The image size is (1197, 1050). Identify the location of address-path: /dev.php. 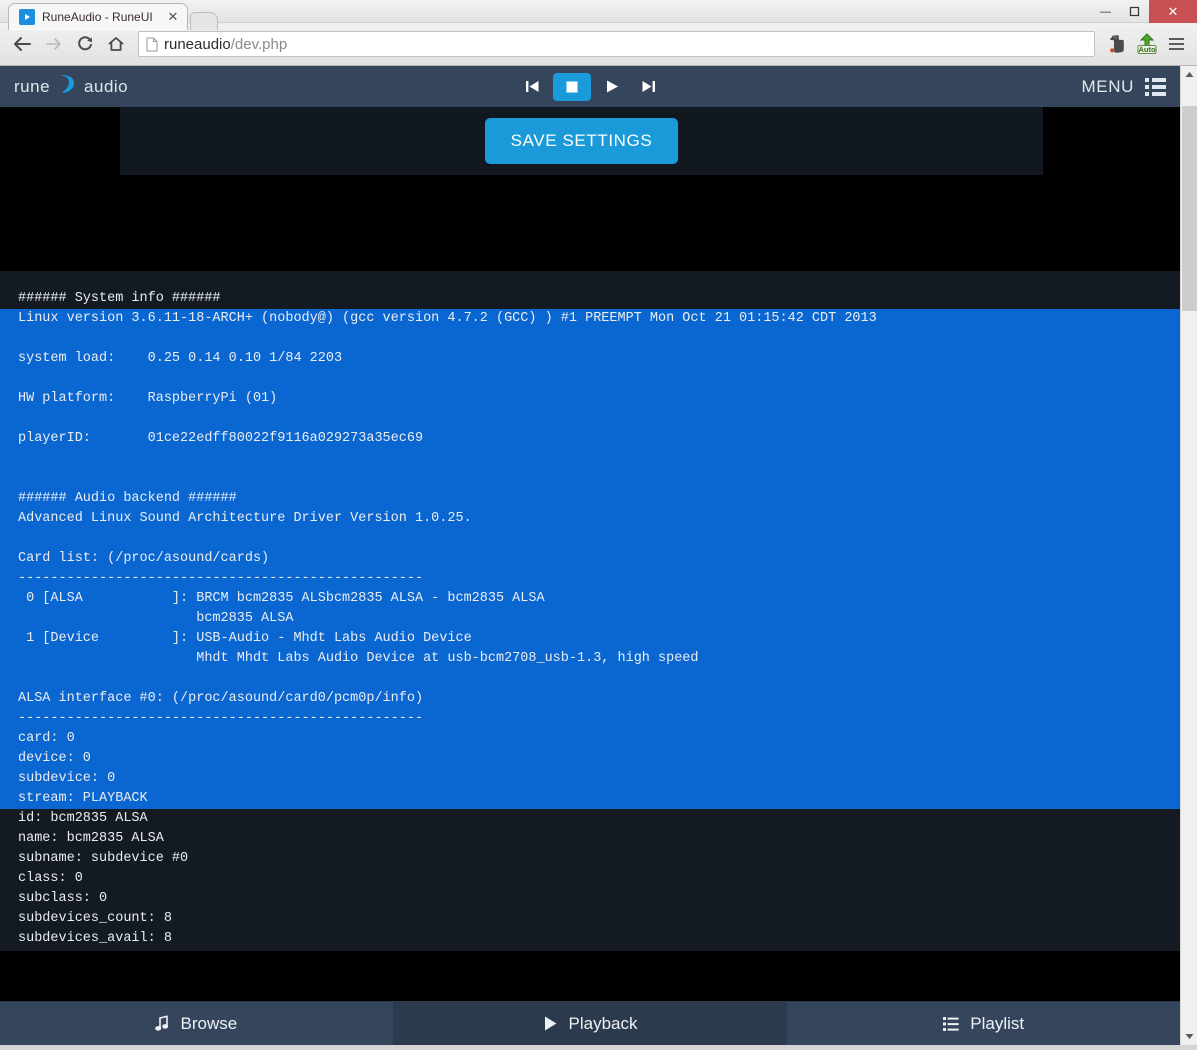
(259, 44).